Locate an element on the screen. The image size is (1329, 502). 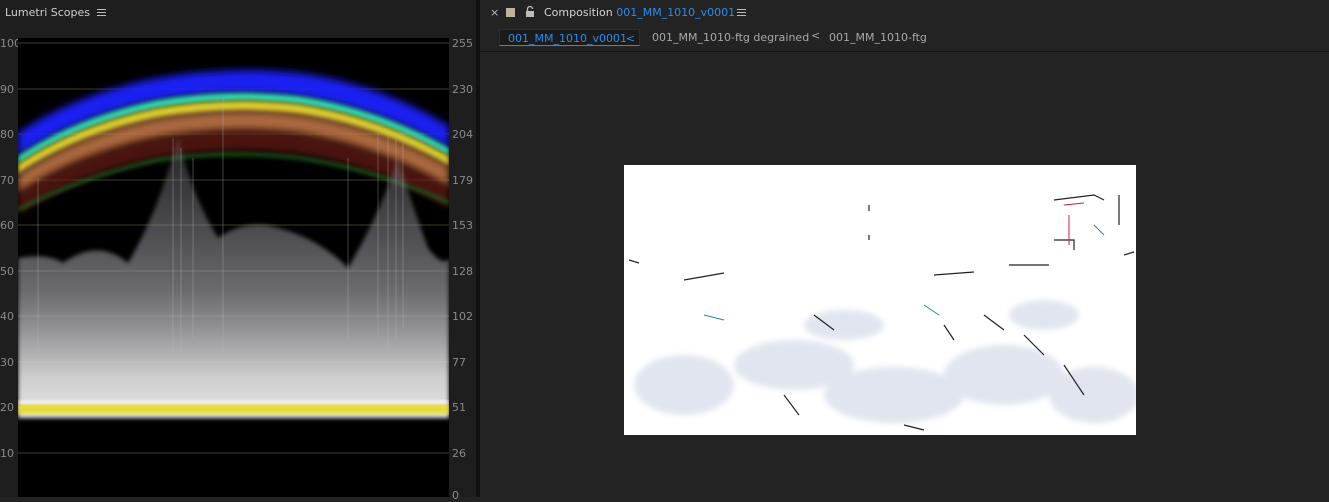
scope-tick-right: 77 is located at coordinates (459, 362).